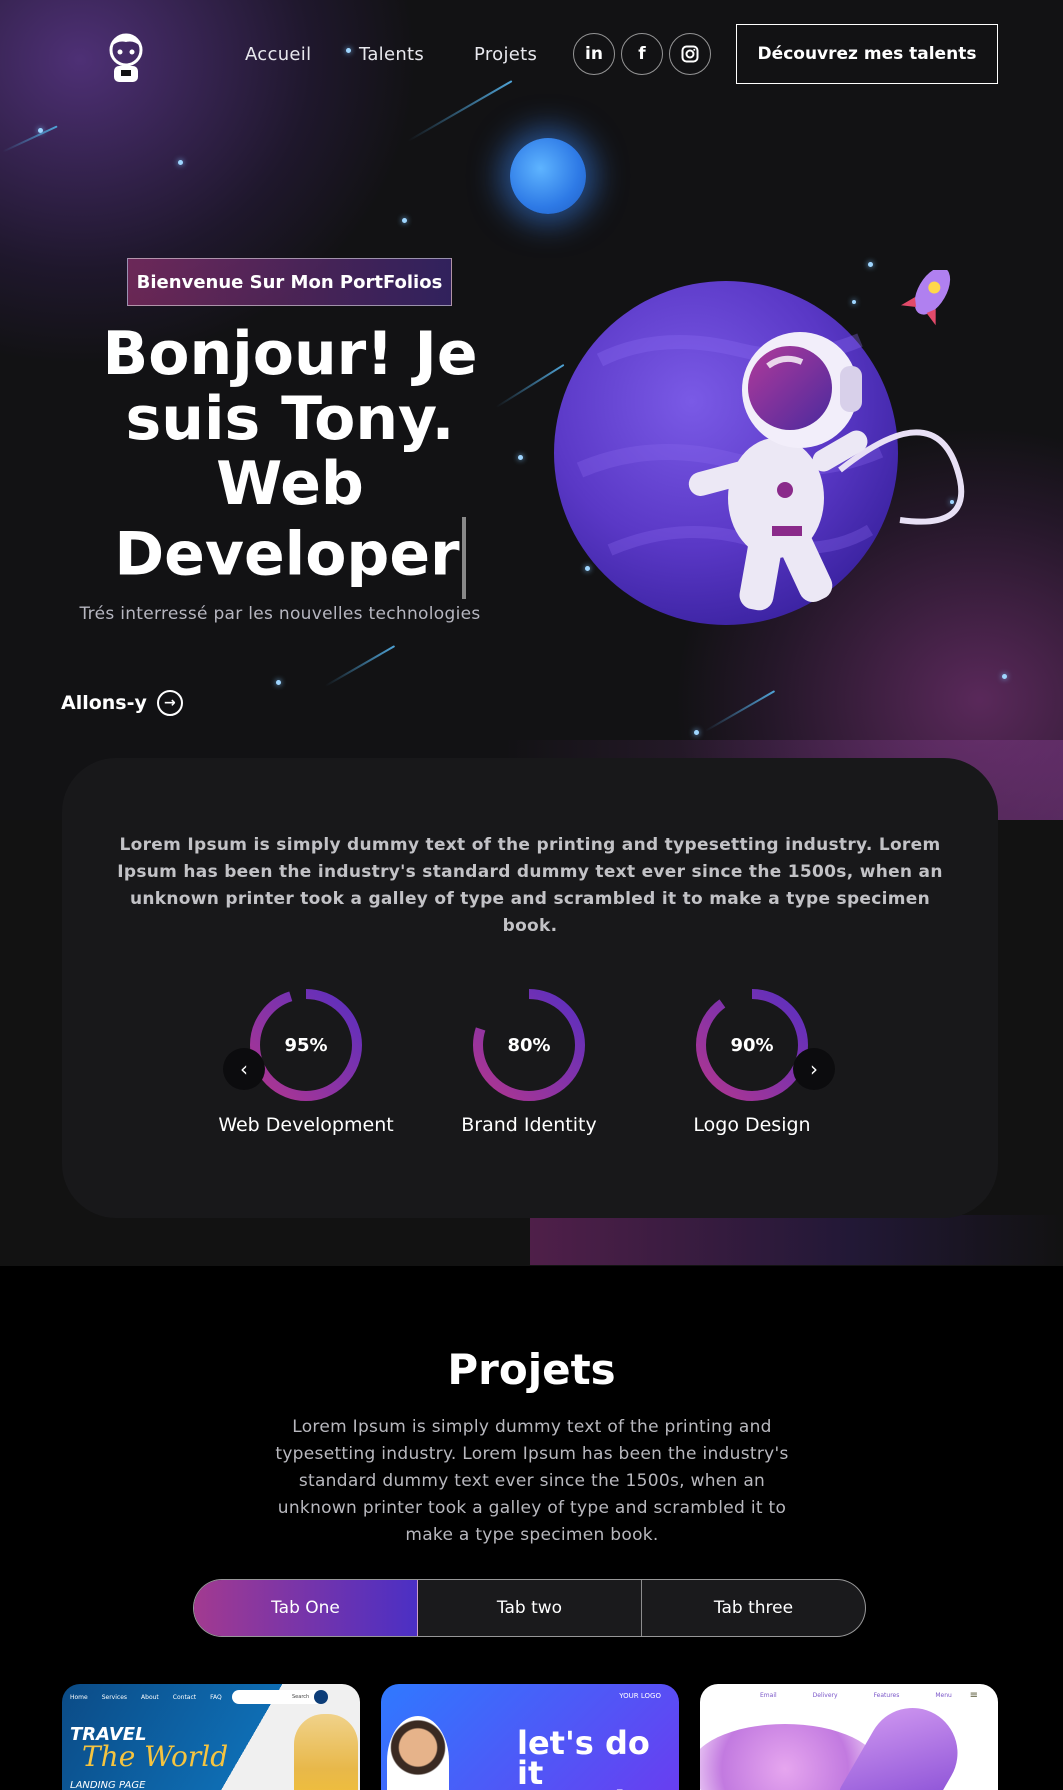  I want to click on thumb-search-label: Search, so click(301, 1697).